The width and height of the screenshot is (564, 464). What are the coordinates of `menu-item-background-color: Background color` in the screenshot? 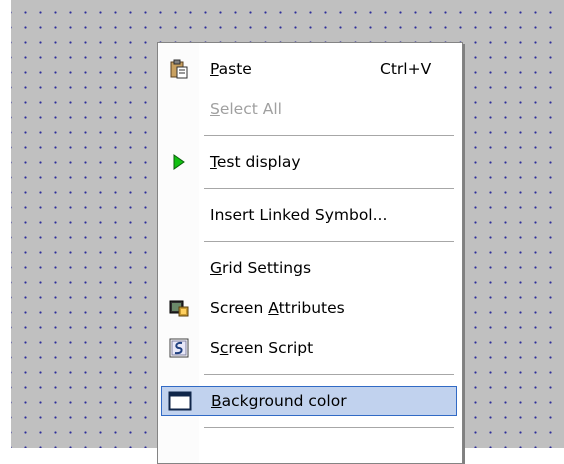 It's located at (309, 401).